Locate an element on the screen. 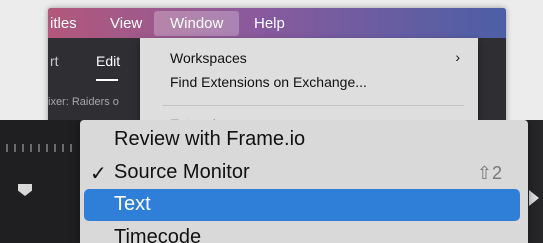 This screenshot has width=543, height=243. menu-titles: itles is located at coordinates (63, 23).